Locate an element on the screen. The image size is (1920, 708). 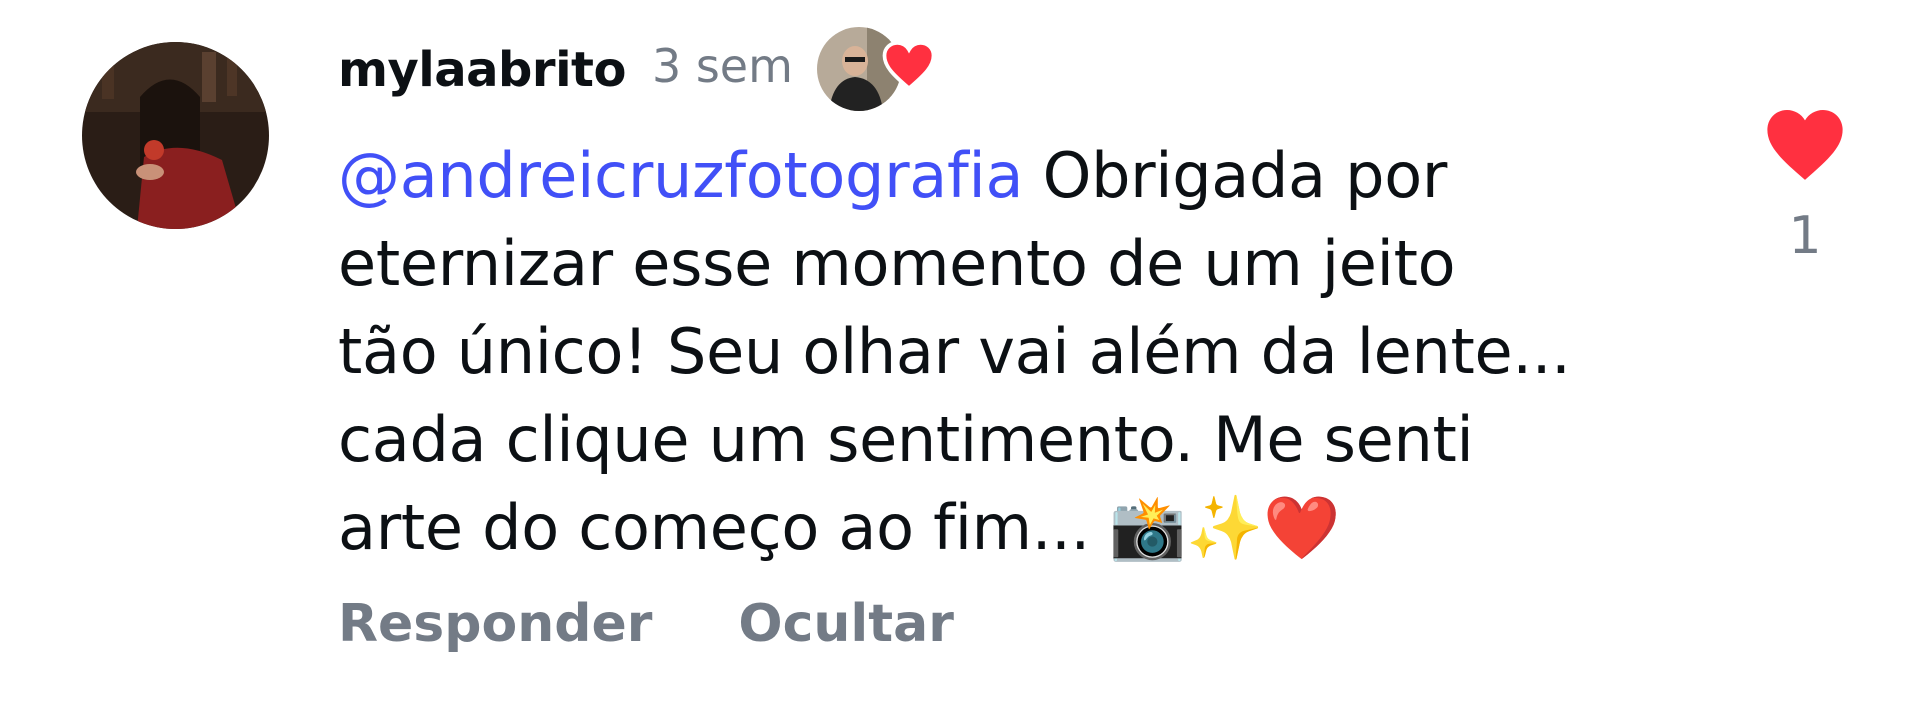
user-avatar is located at coordinates (175, 135).